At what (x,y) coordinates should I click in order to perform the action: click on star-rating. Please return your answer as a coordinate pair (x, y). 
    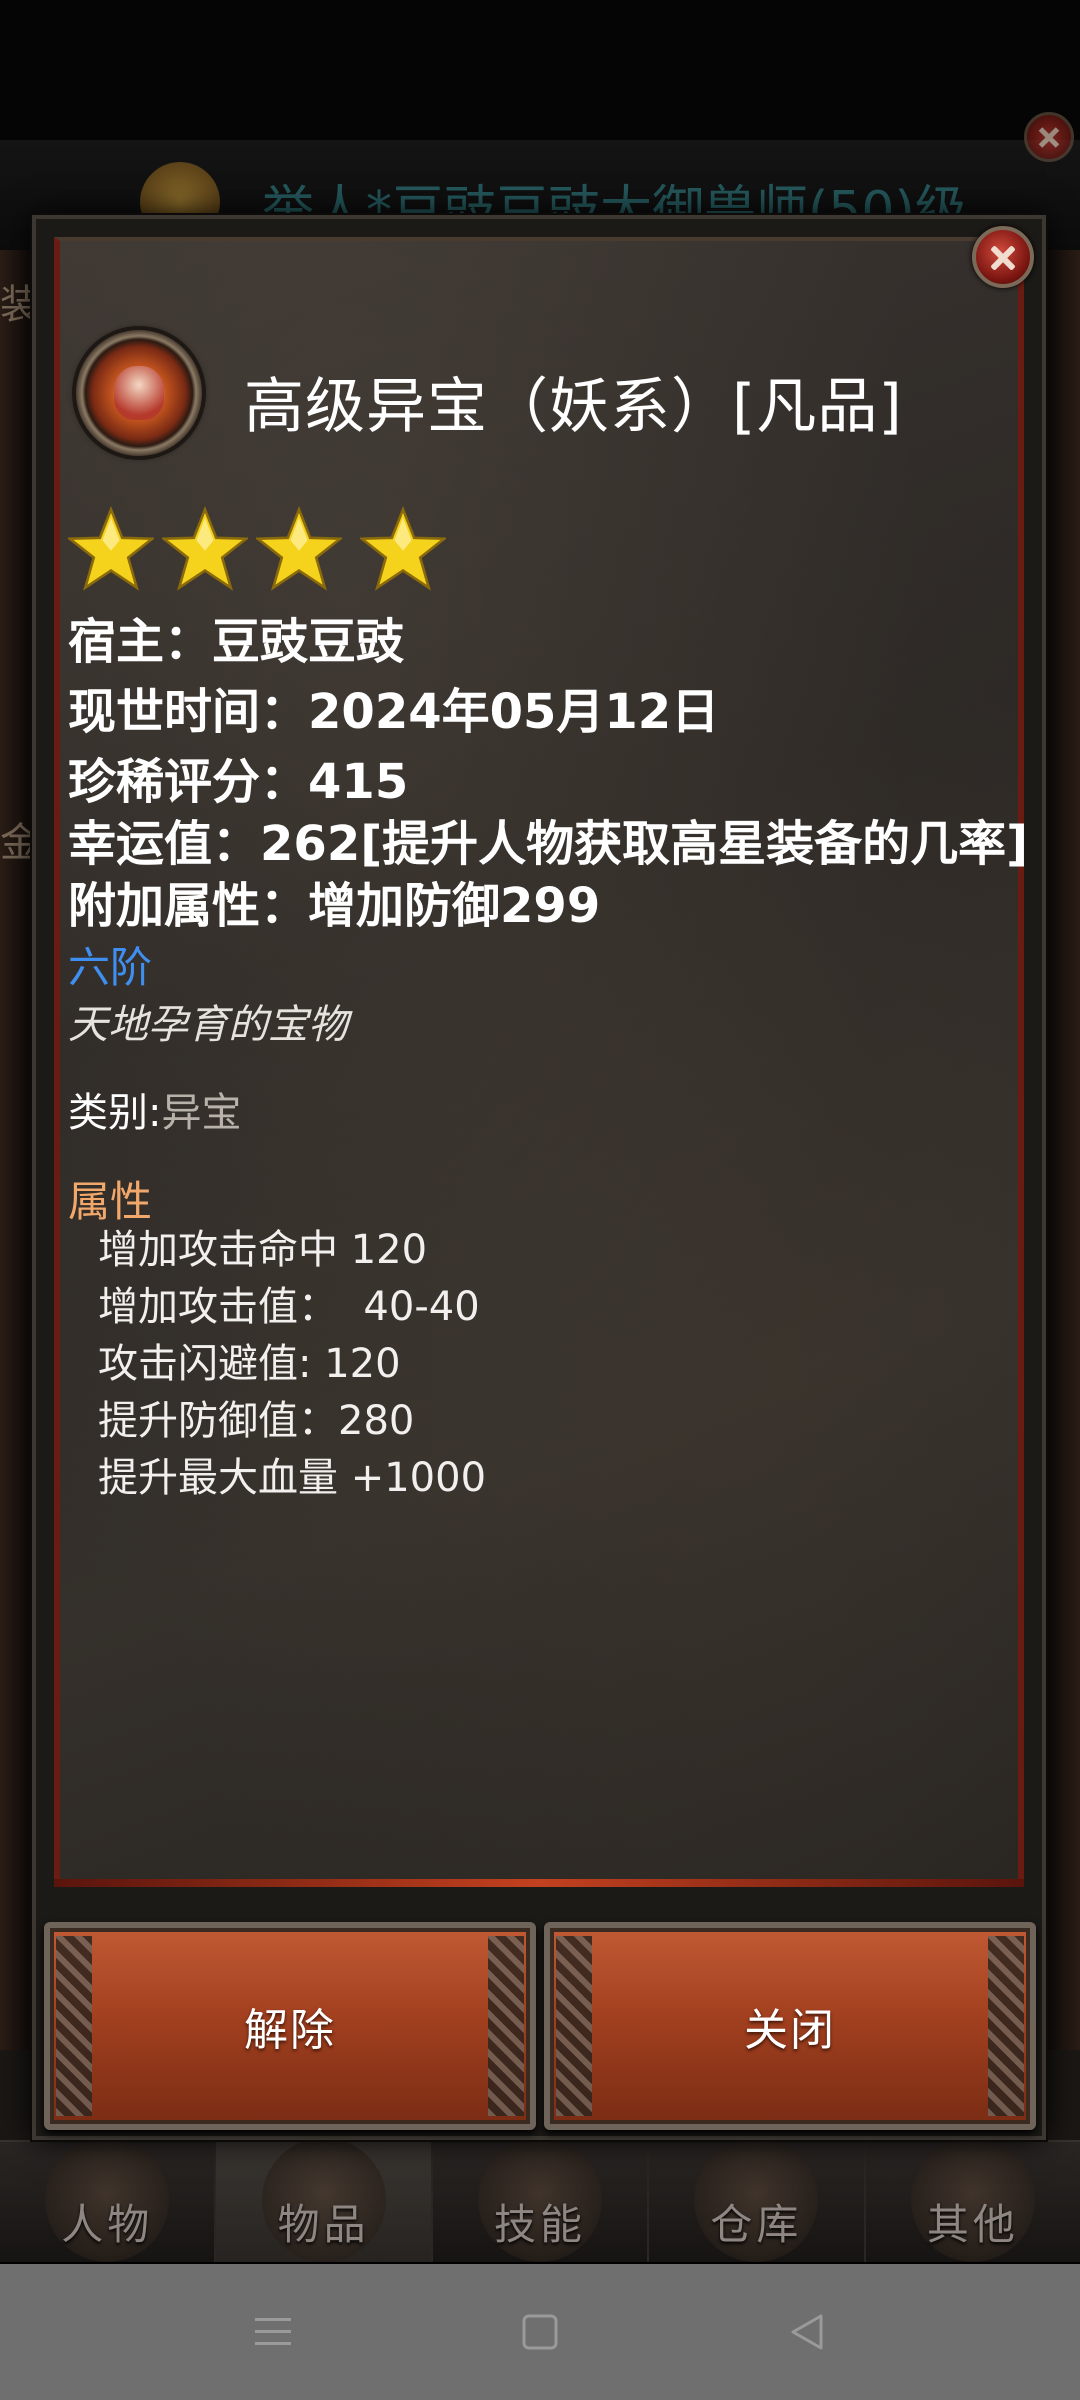
    Looking at the image, I should click on (268, 549).